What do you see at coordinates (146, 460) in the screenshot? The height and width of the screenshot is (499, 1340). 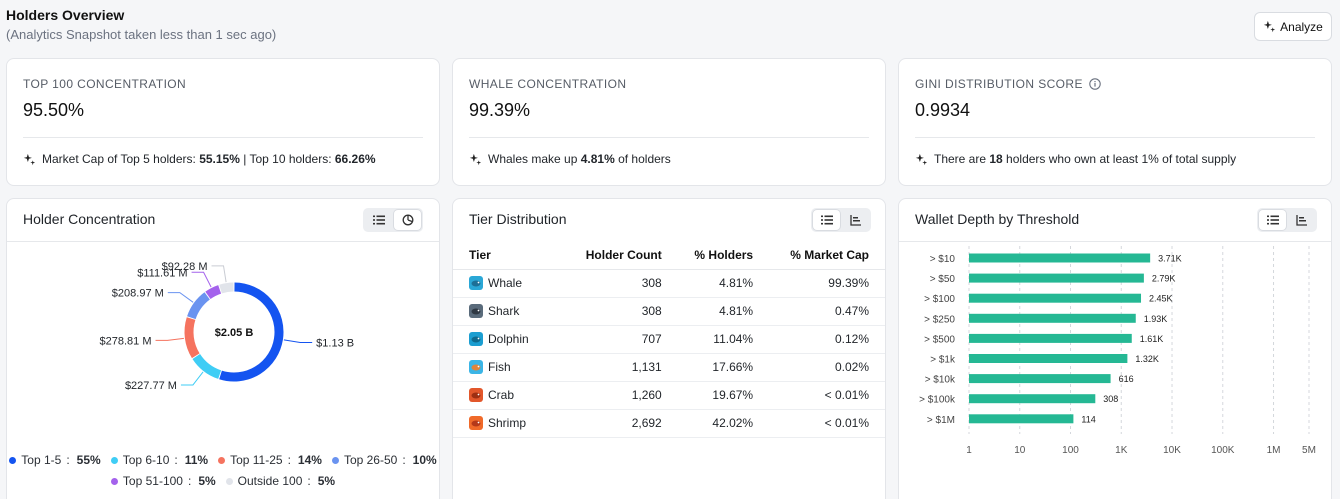 I see `legend-label: Top 6-10` at bounding box center [146, 460].